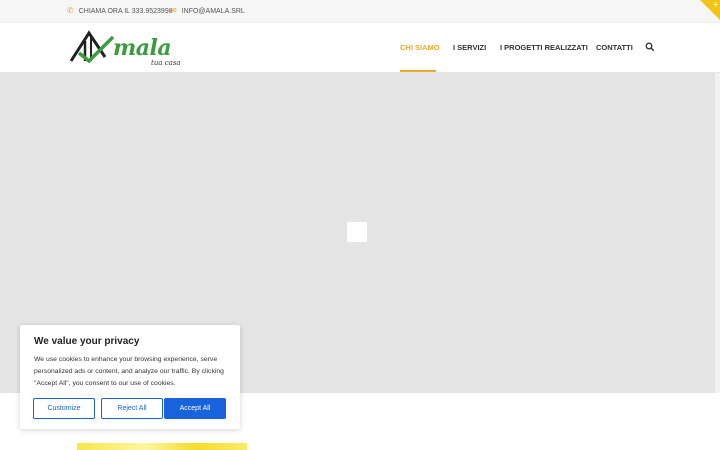 This screenshot has height=450, width=720. Describe the element at coordinates (213, 11) in the screenshot. I see `email-text: INFO@AMALA.SRL` at that location.